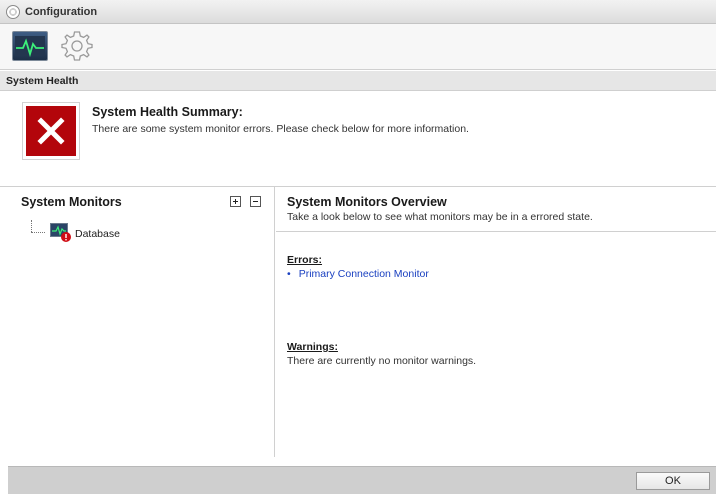 The image size is (716, 494). Describe the element at coordinates (362, 480) in the screenshot. I see `dialog-footer: OK` at that location.